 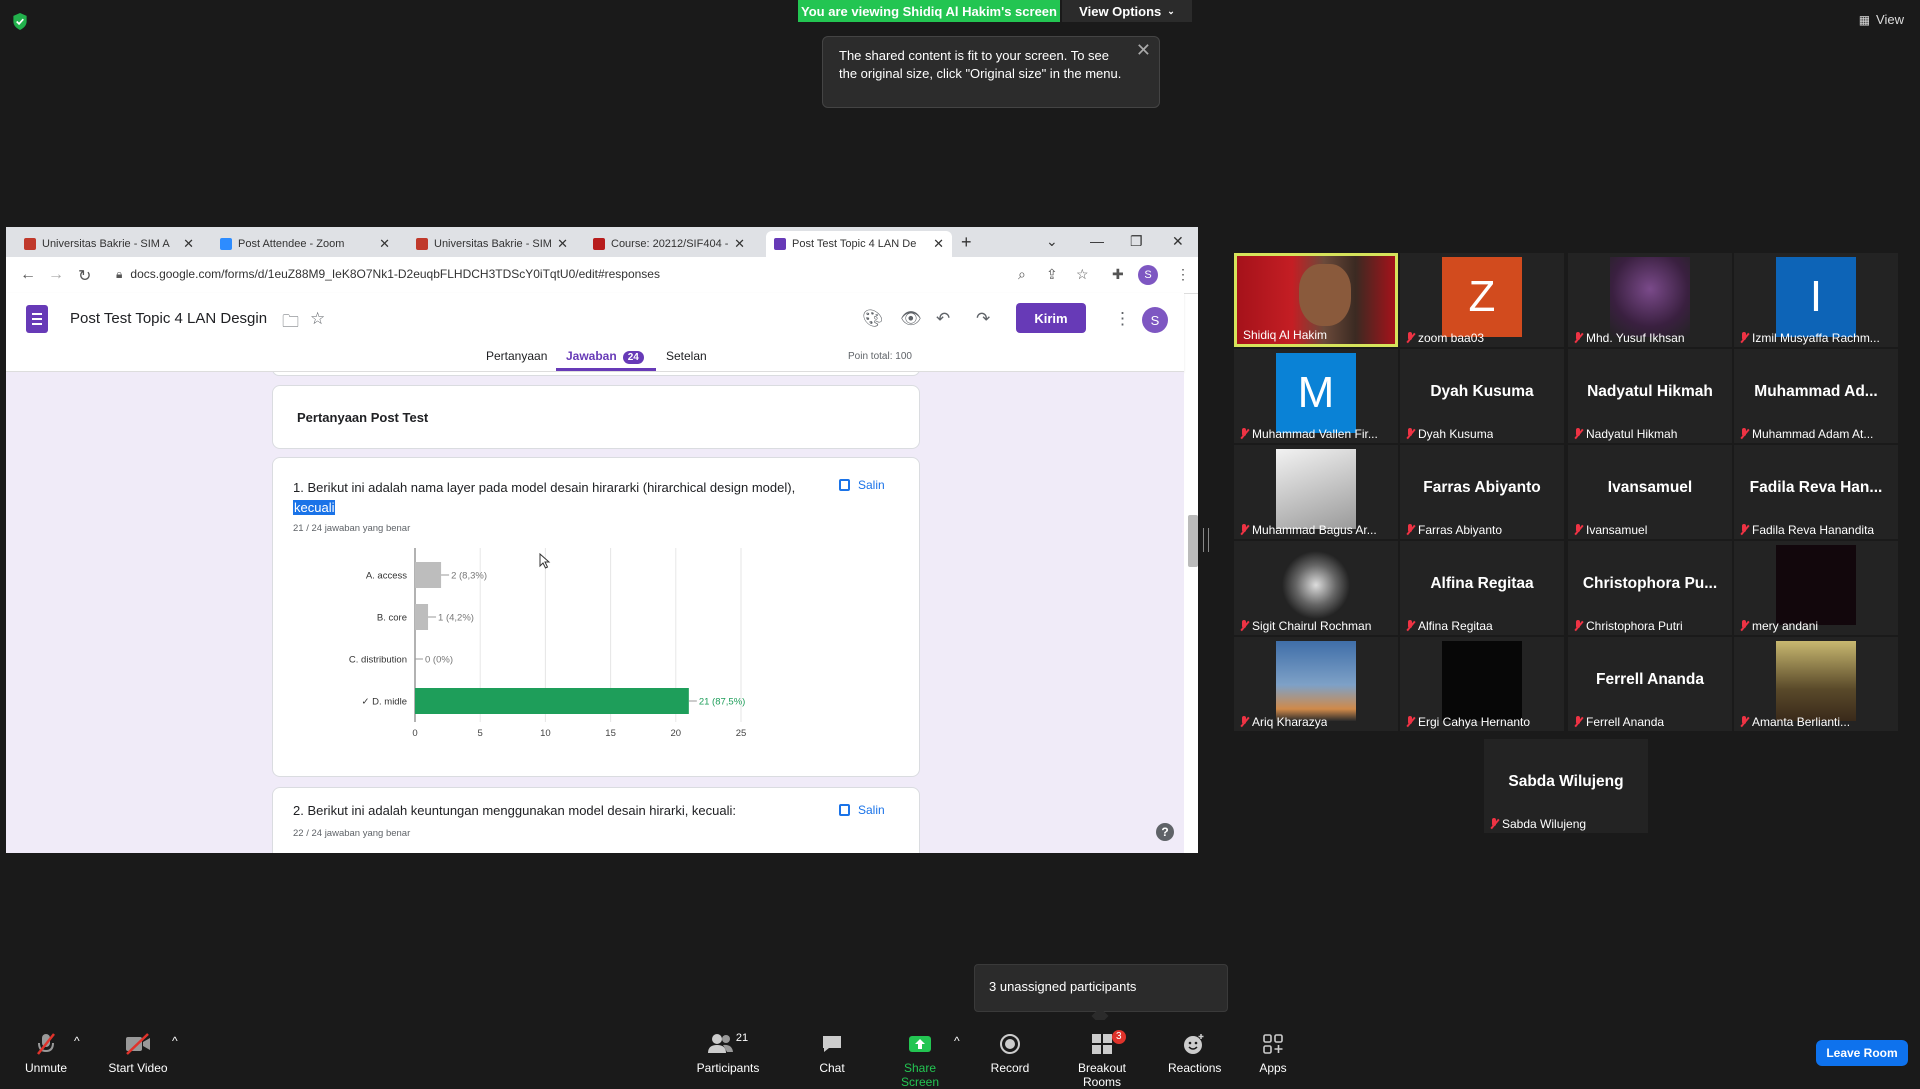 I want to click on video-options-caret: ^, so click(x=175, y=1041).